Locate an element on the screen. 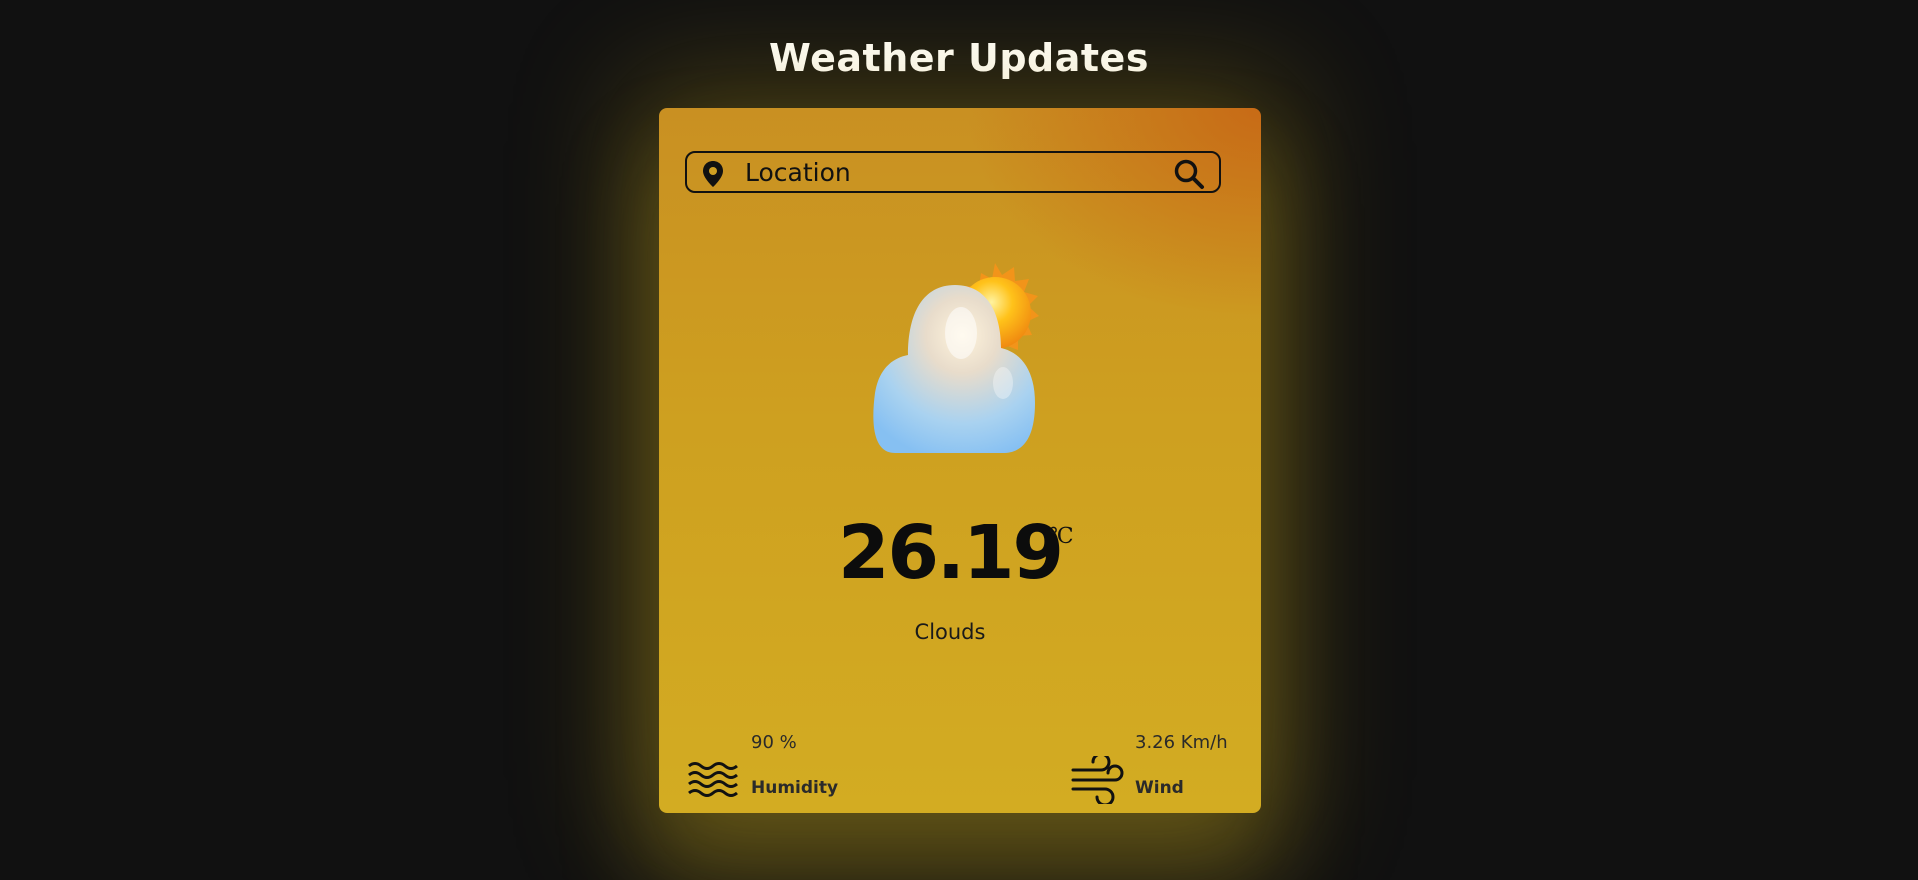 The height and width of the screenshot is (880, 1918). search-bar is located at coordinates (953, 172).